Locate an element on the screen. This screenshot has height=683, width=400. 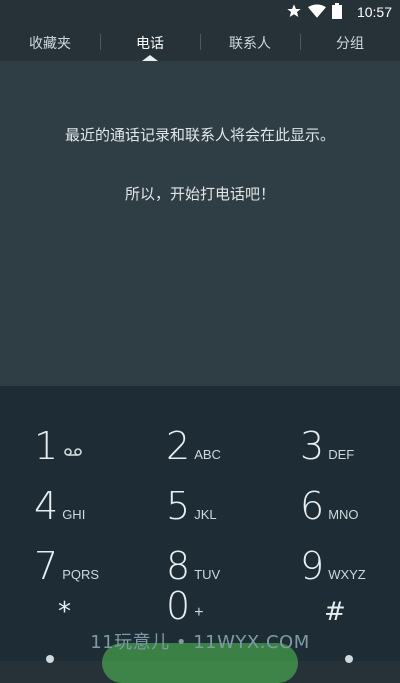
dialpad-key-5: 5 JKL is located at coordinates (191, 495).